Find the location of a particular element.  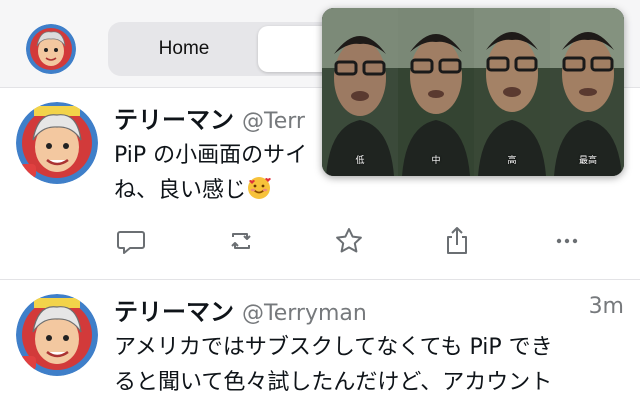

pip-quality-label: 低 is located at coordinates (360, 161).